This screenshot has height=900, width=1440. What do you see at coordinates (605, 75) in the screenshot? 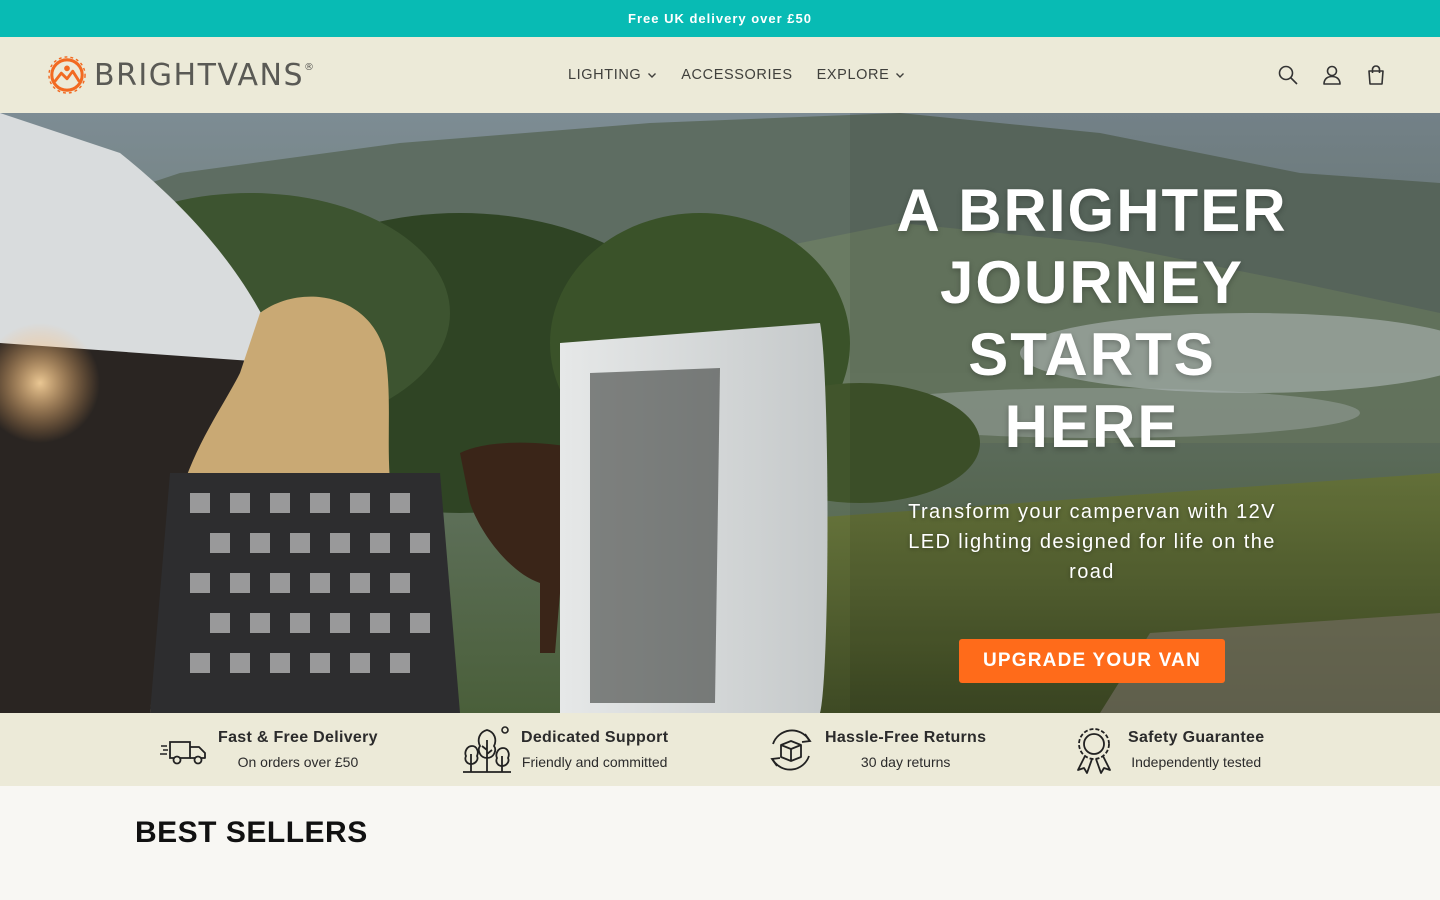
I see `nav-lighting-label: LIGHTING` at bounding box center [605, 75].